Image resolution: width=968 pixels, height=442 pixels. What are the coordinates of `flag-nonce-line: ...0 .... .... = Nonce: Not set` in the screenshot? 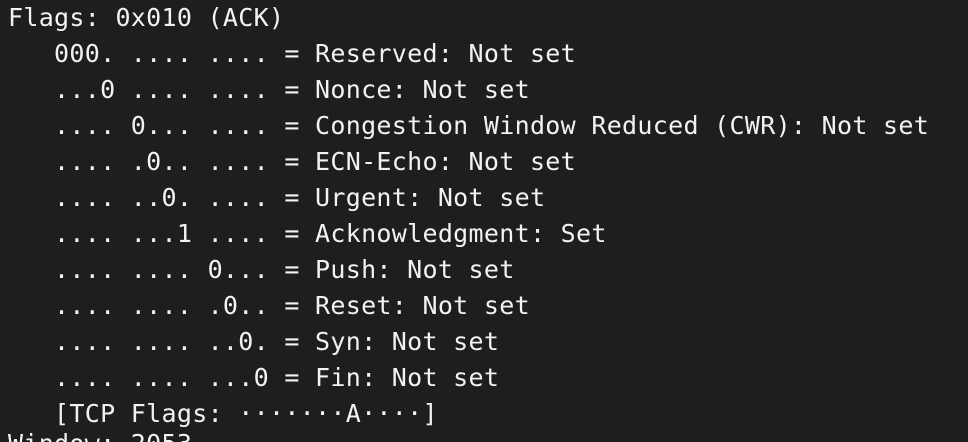 It's located at (269, 89).